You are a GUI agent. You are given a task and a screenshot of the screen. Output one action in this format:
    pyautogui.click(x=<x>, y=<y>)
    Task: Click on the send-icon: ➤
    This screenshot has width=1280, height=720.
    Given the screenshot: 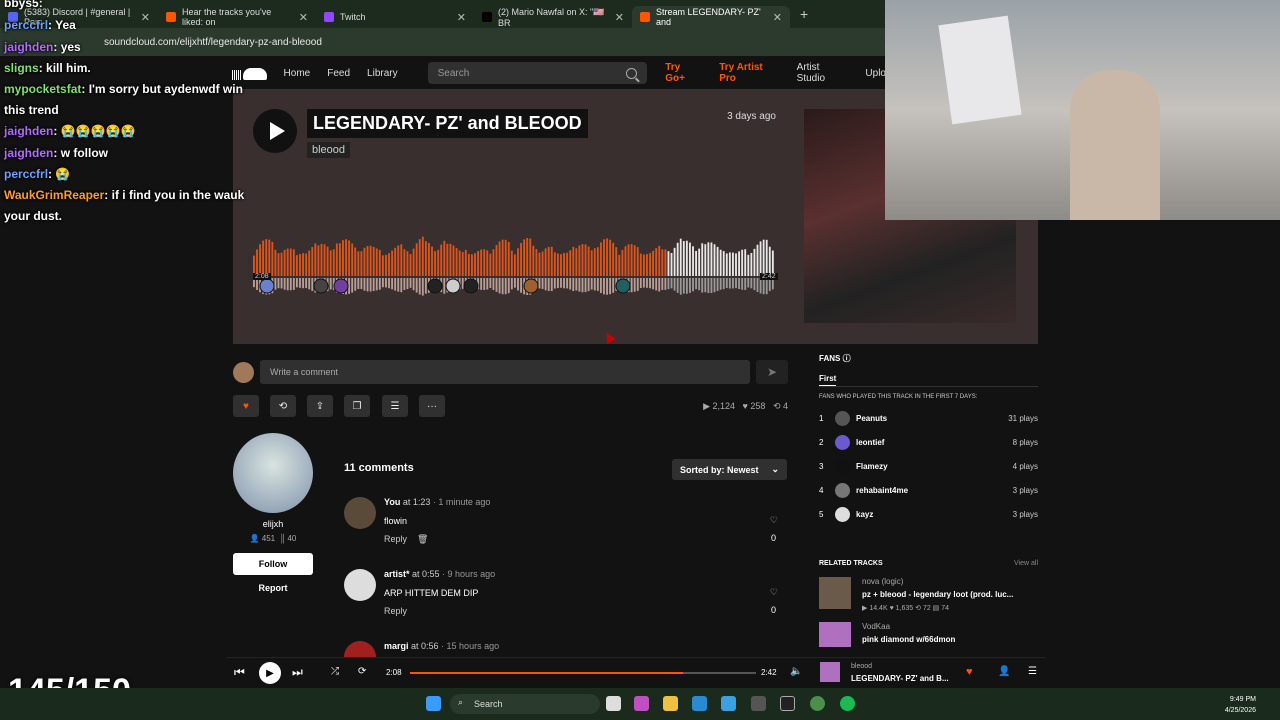 What is the action you would take?
    pyautogui.click(x=772, y=372)
    